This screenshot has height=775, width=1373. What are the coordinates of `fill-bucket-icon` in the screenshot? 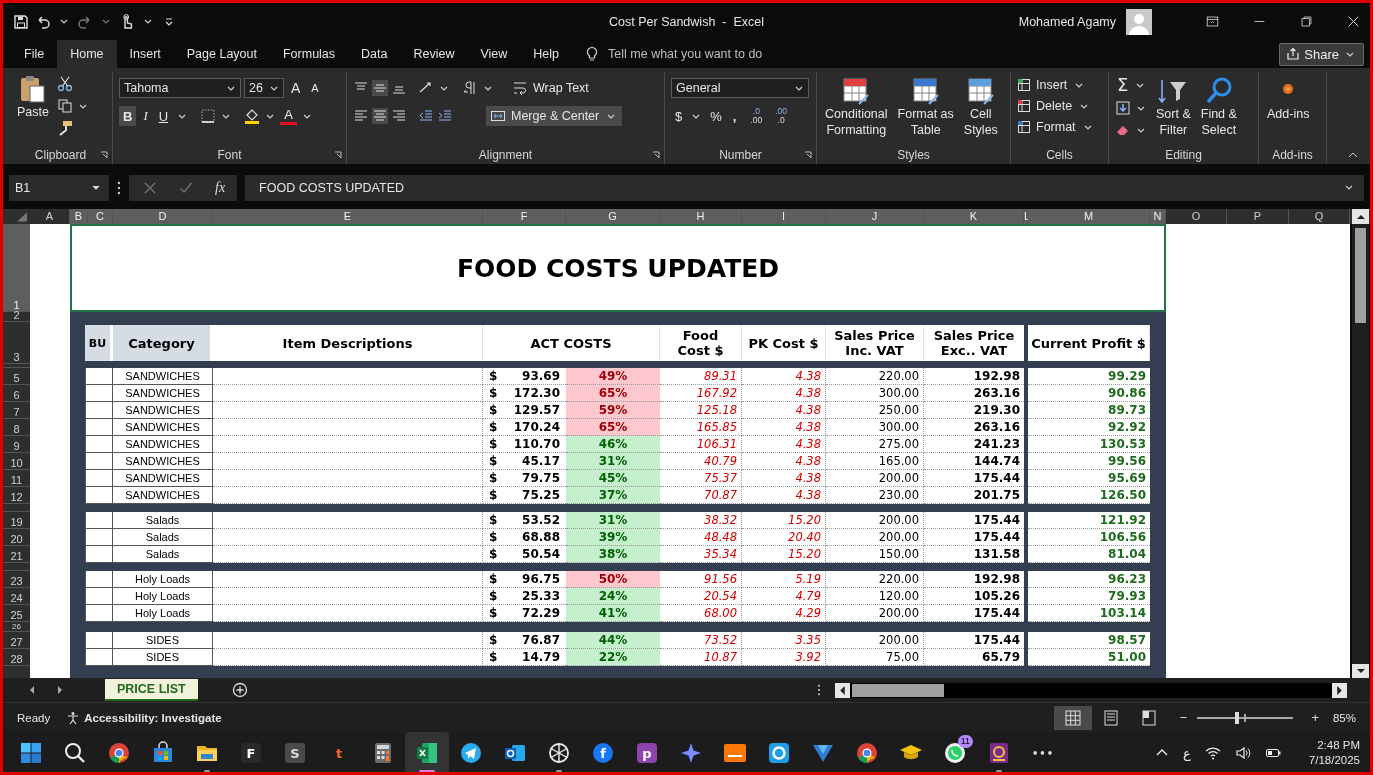 It's located at (252, 116).